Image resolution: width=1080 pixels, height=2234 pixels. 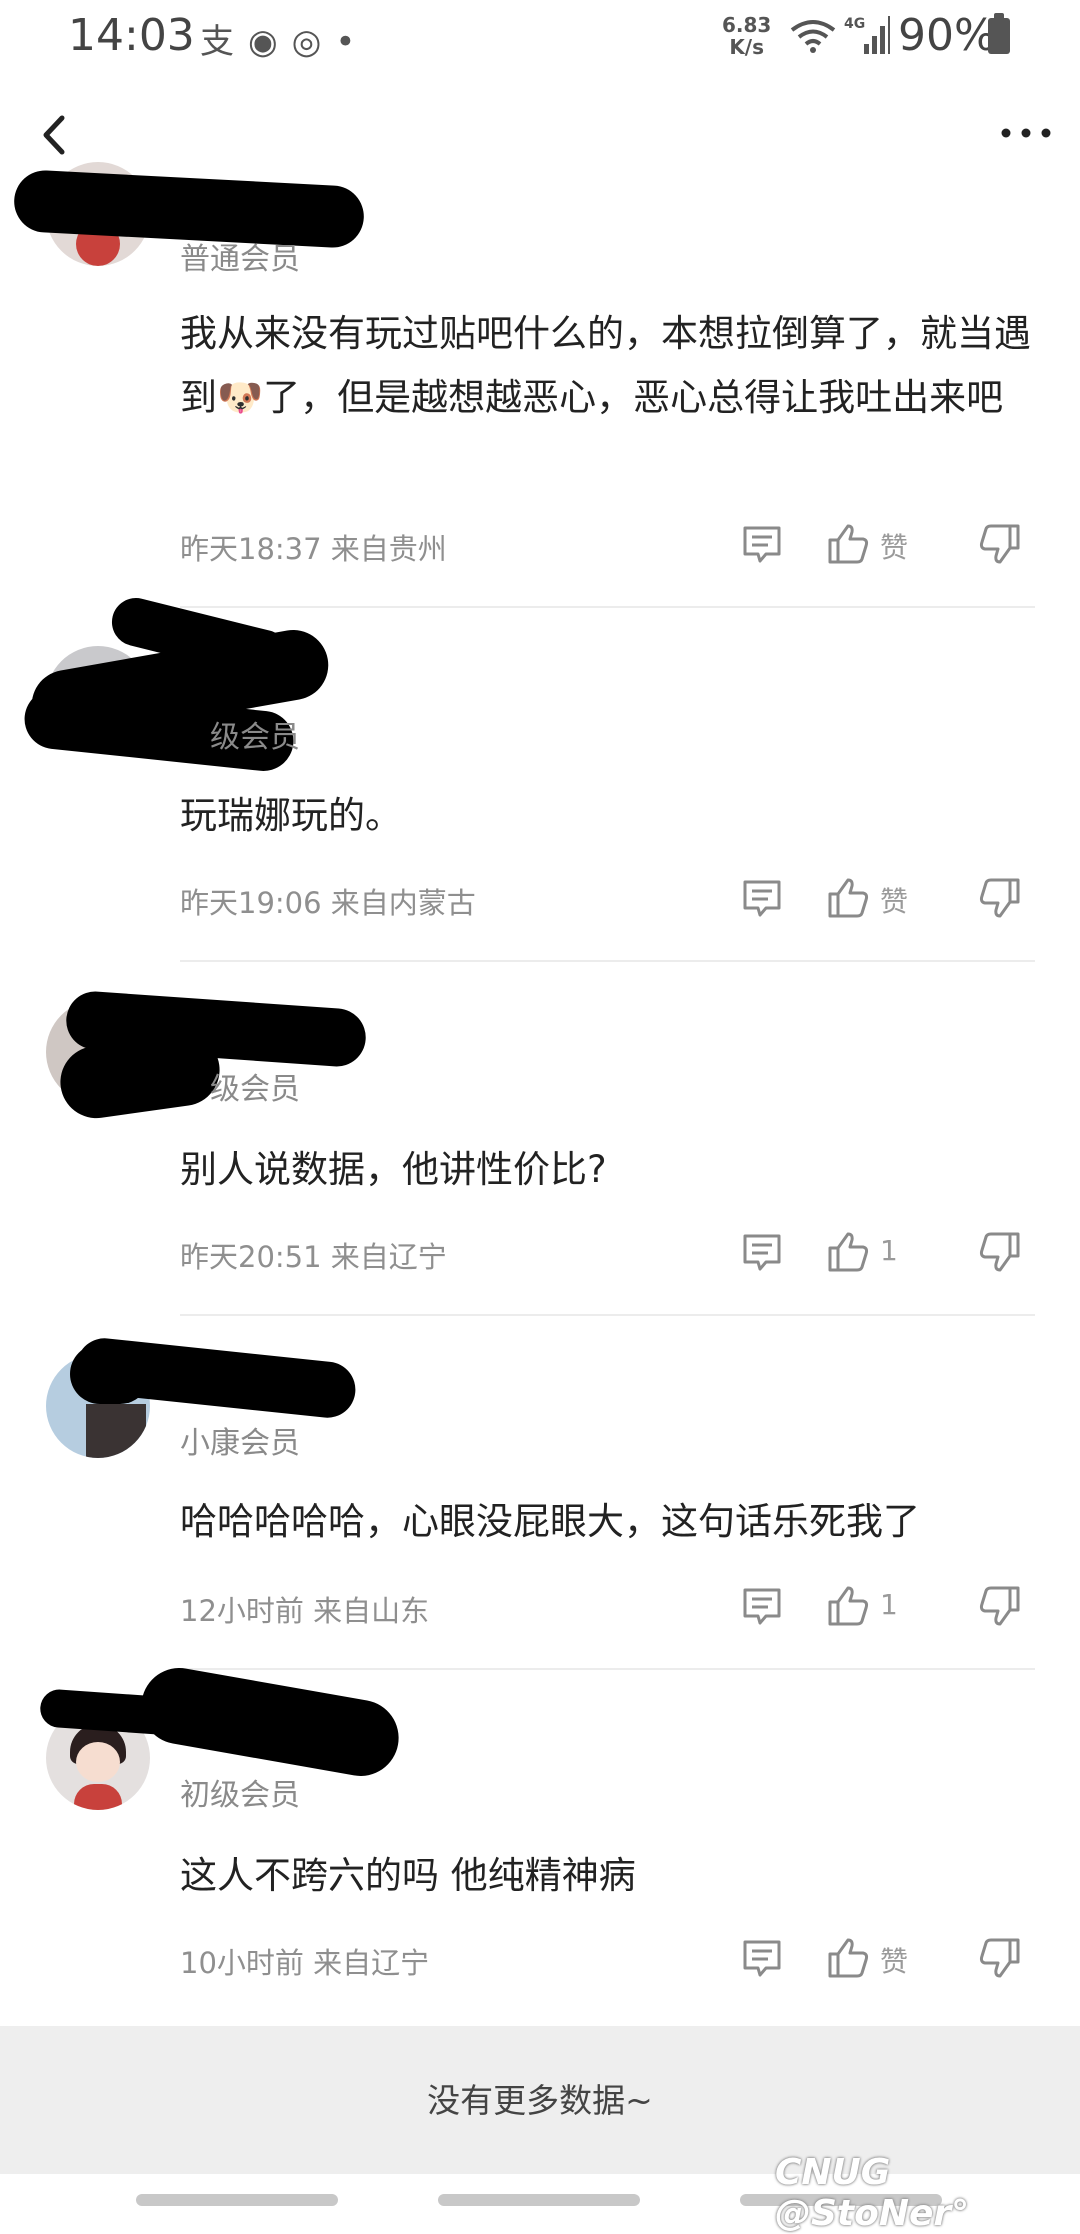 I want to click on battery-percent: 90%, so click(x=947, y=35).